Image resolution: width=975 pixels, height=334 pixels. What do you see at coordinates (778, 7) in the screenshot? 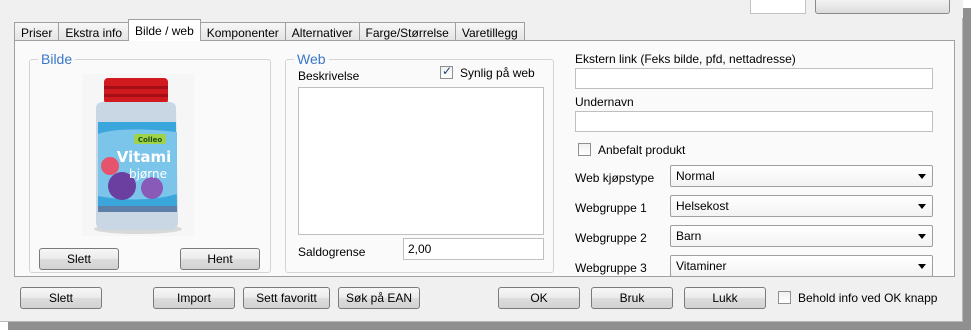
I see `top-input-field` at bounding box center [778, 7].